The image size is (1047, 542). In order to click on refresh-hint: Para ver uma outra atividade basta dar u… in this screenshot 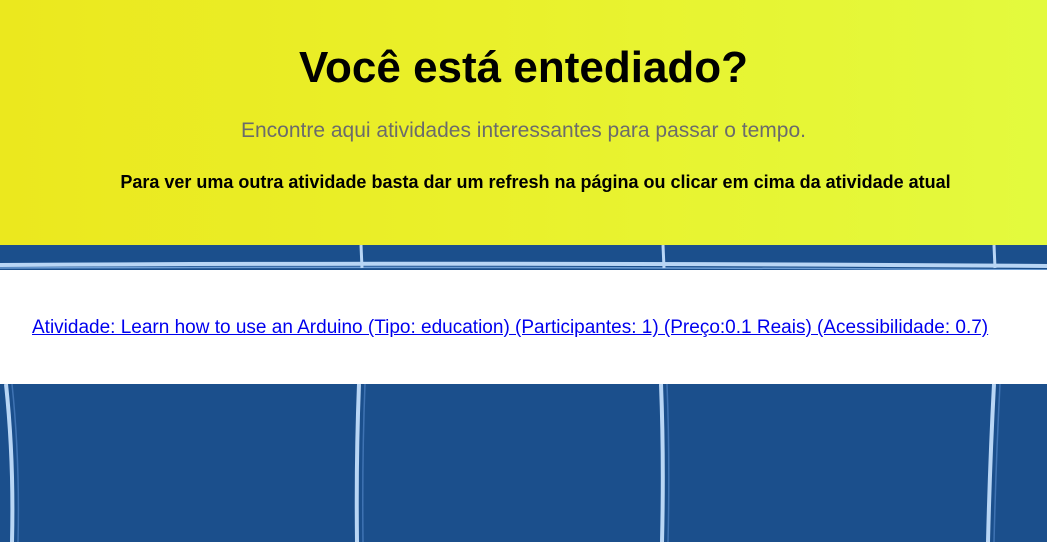, I will do `click(535, 182)`.